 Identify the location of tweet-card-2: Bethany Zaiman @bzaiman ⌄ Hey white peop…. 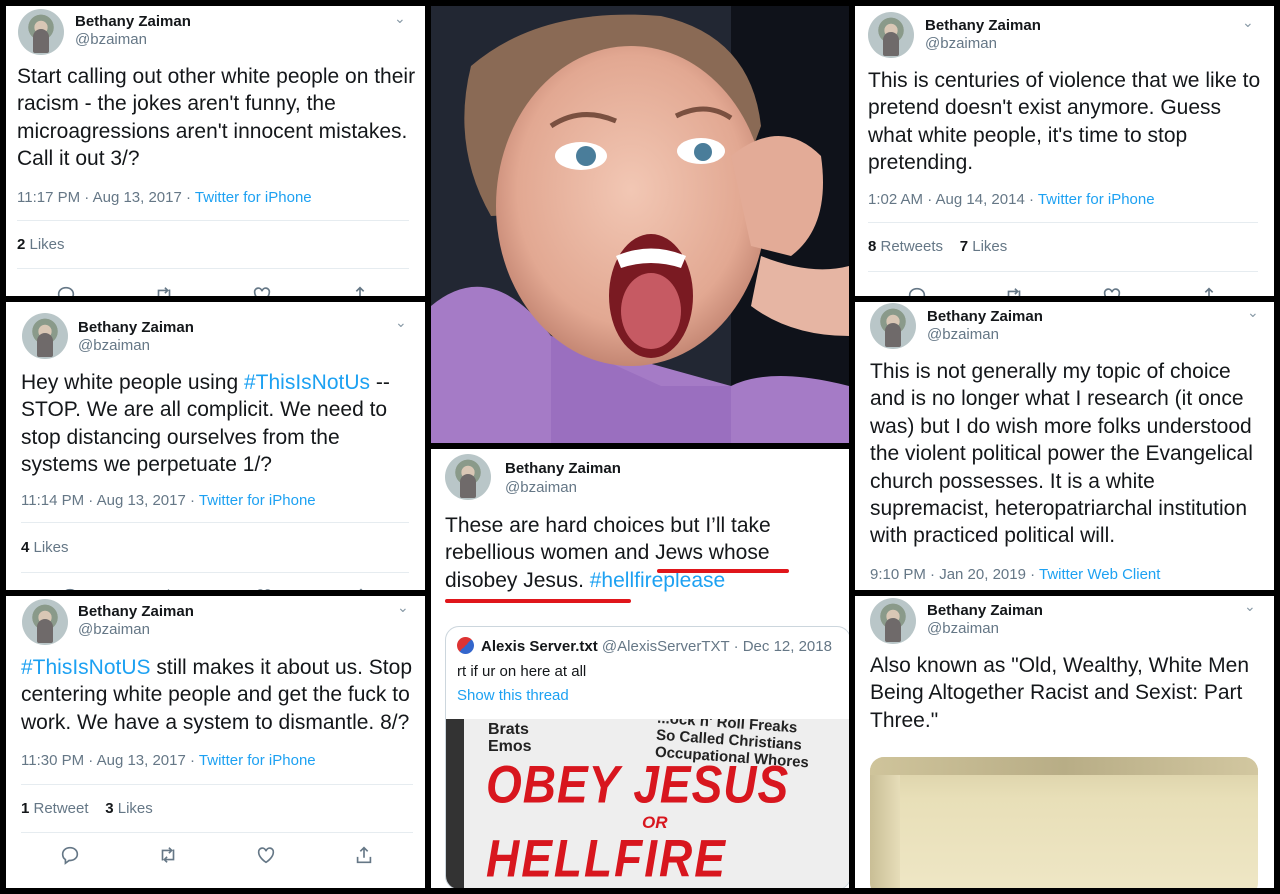
(215, 446).